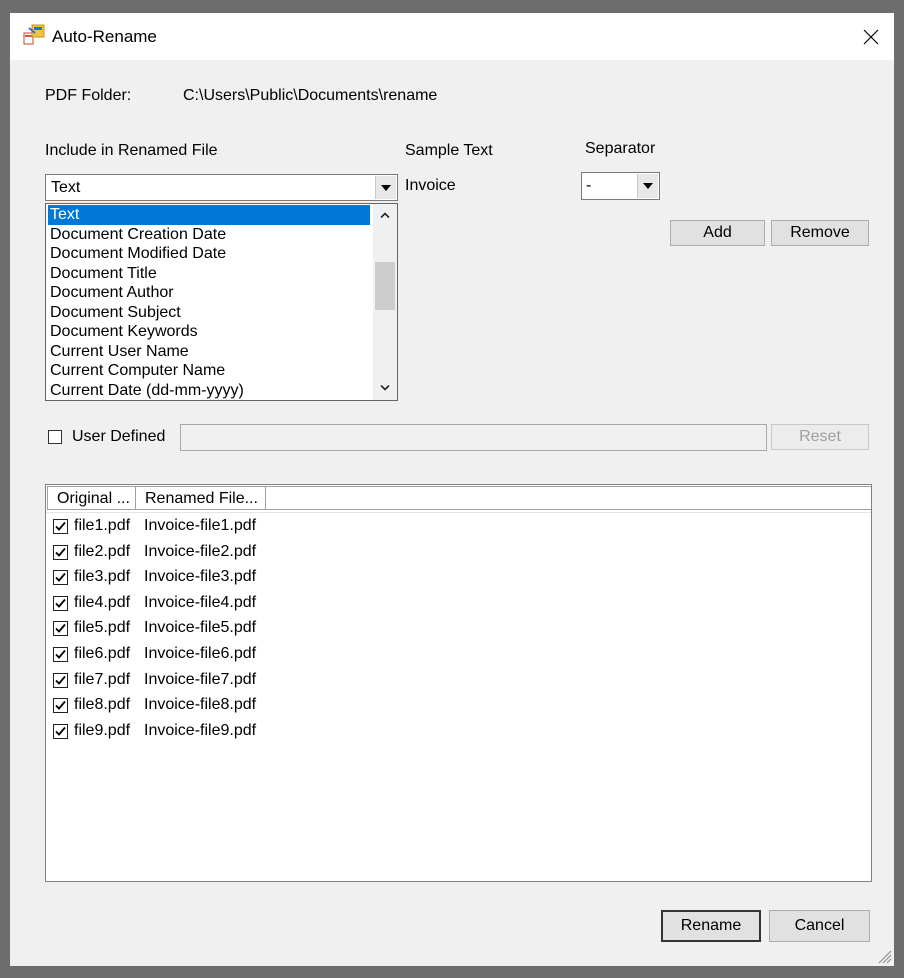 The height and width of the screenshot is (978, 904). Describe the element at coordinates (620, 148) in the screenshot. I see `separator-label: Separator` at that location.